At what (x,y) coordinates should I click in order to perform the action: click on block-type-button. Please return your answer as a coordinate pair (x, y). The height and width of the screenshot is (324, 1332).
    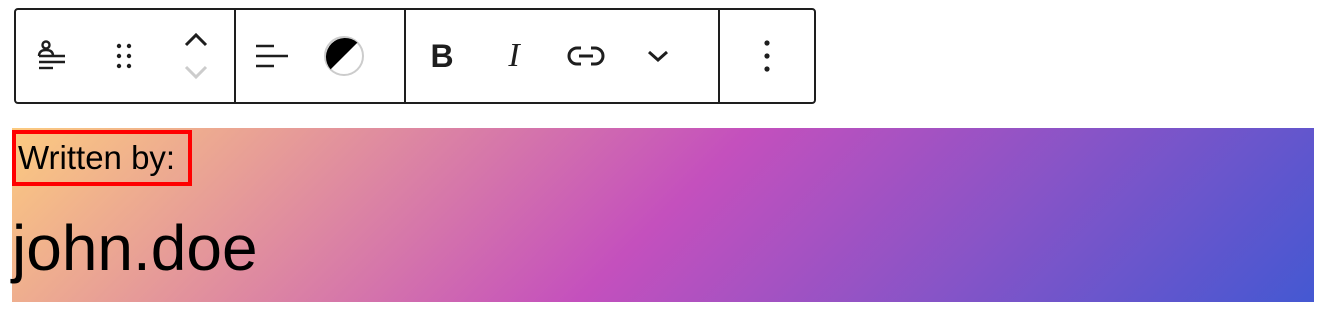
    Looking at the image, I should click on (52, 56).